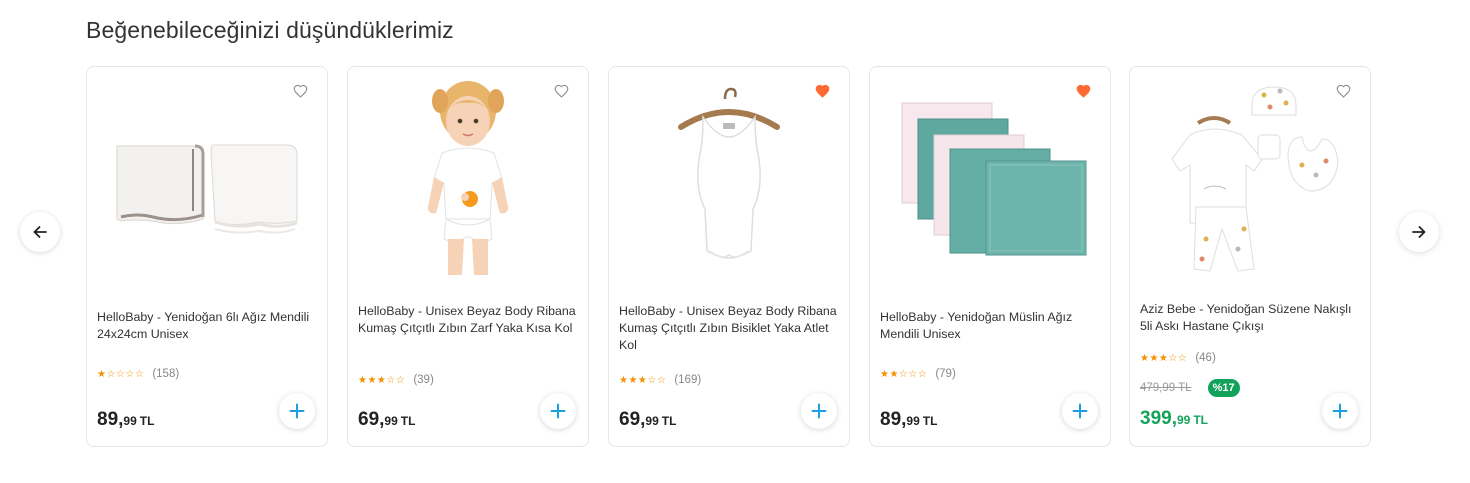 This screenshot has height=483, width=1470. Describe the element at coordinates (1205, 358) in the screenshot. I see `review-count: (46)` at that location.